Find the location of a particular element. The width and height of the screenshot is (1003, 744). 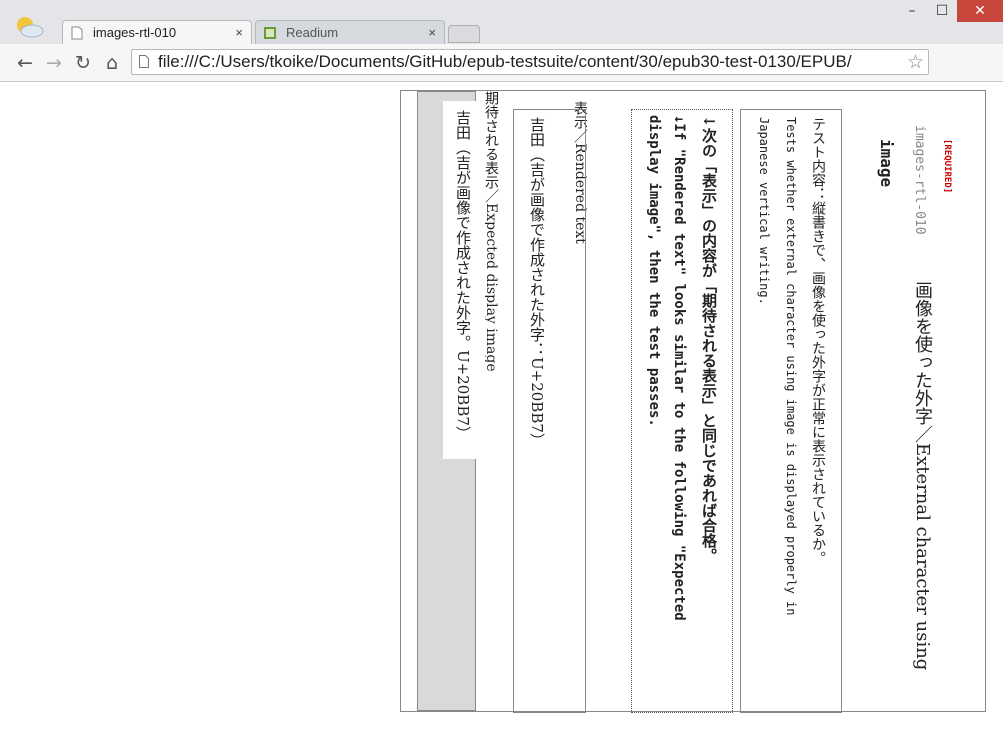

bookmark-star-icon: ☆ is located at coordinates (915, 62).